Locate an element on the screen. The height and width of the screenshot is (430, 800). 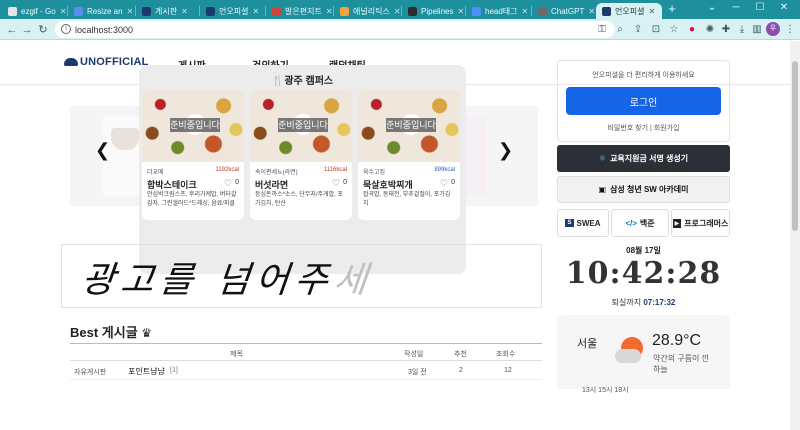
login-button: 로그인 is located at coordinates (643, 101).